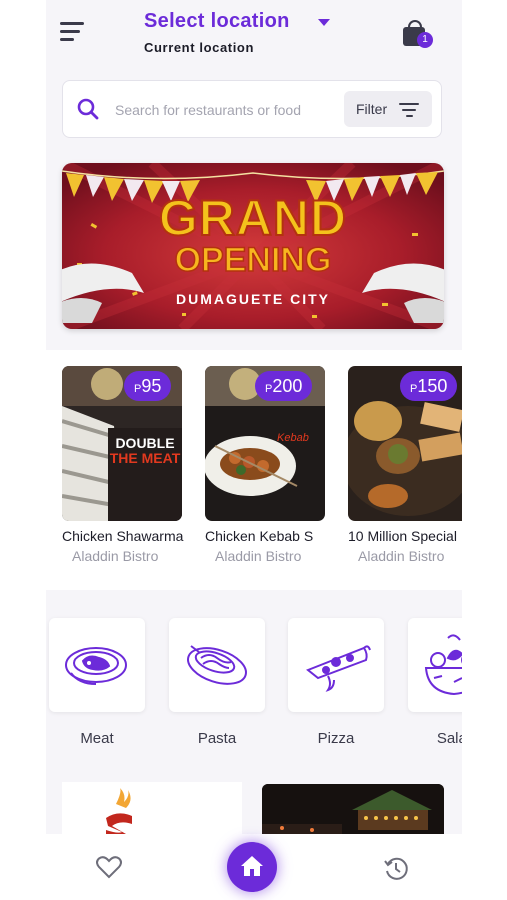 This screenshot has height=900, width=507. Describe the element at coordinates (109, 868) in the screenshot. I see `heart-icon` at that location.